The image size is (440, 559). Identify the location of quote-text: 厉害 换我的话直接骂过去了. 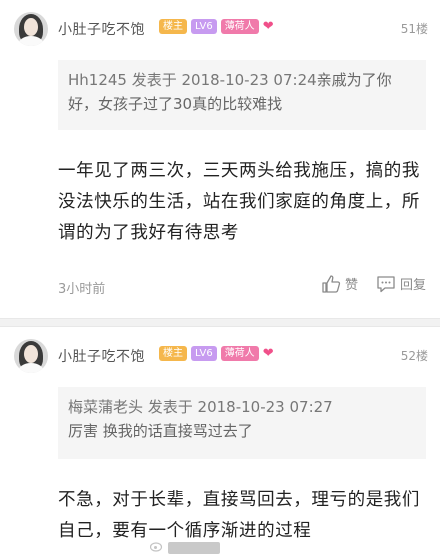
(160, 431).